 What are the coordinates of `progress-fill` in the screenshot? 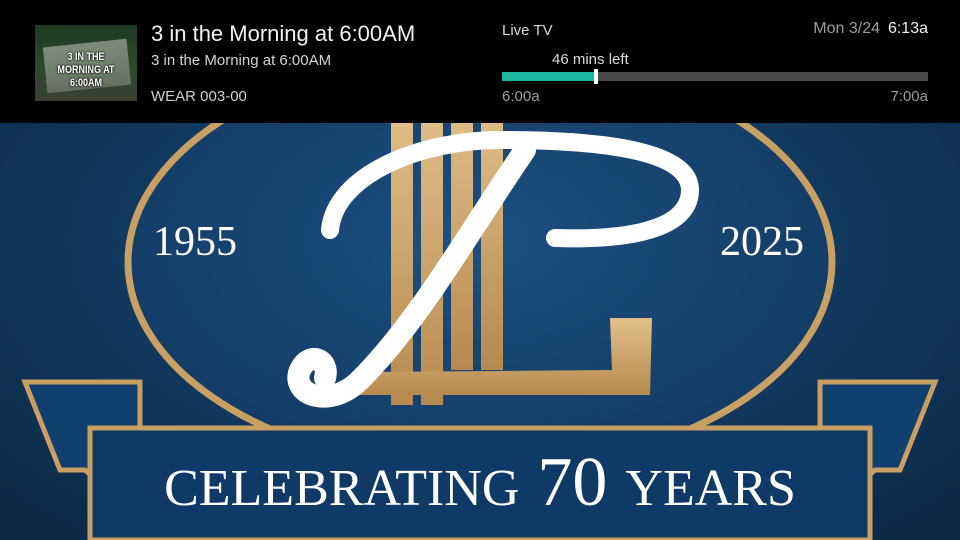 It's located at (549, 76).